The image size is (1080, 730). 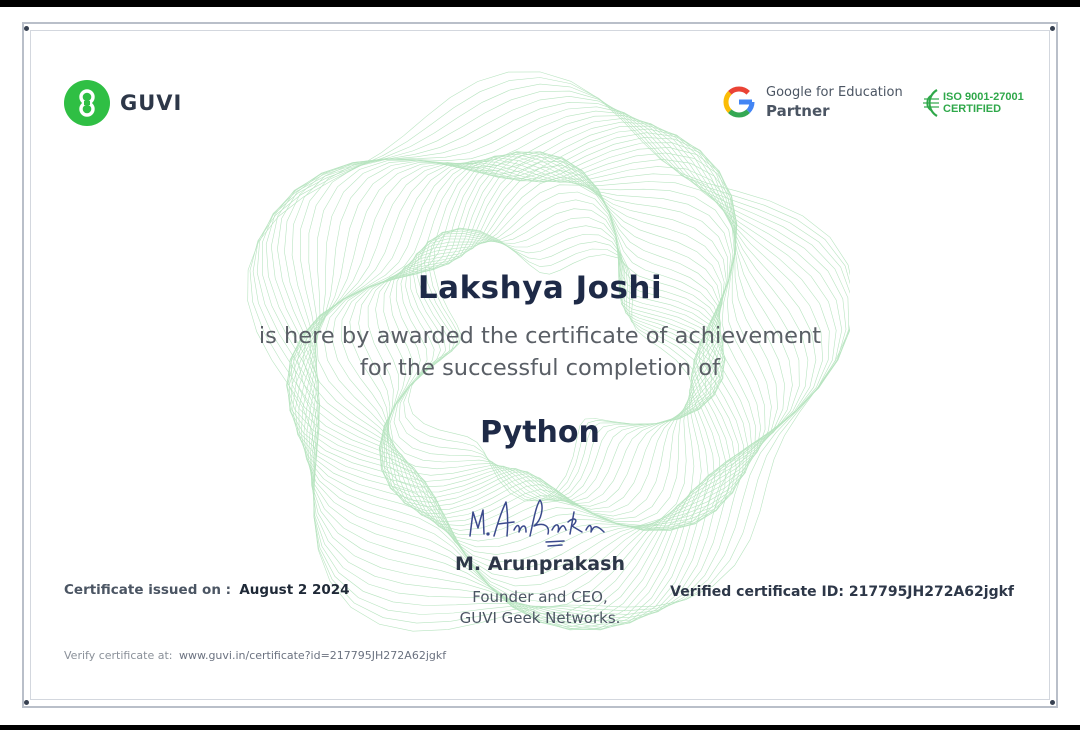 What do you see at coordinates (148, 590) in the screenshot?
I see `issued-label: Certificate issued on :` at bounding box center [148, 590].